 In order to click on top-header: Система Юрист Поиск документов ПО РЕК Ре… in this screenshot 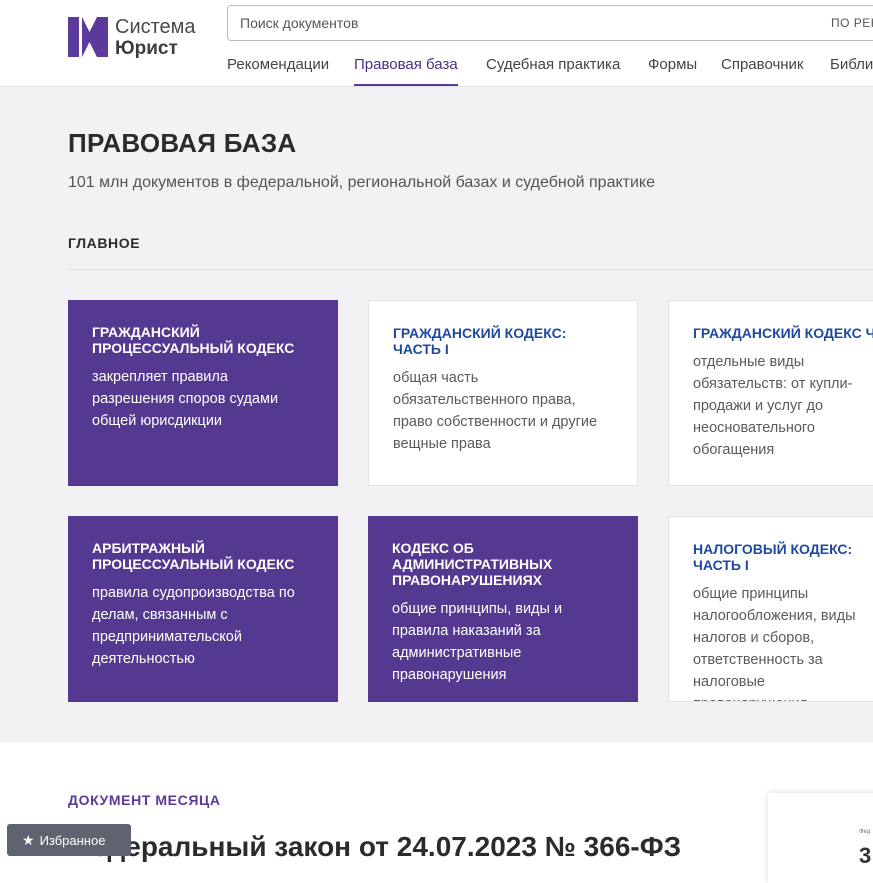, I will do `click(436, 43)`.